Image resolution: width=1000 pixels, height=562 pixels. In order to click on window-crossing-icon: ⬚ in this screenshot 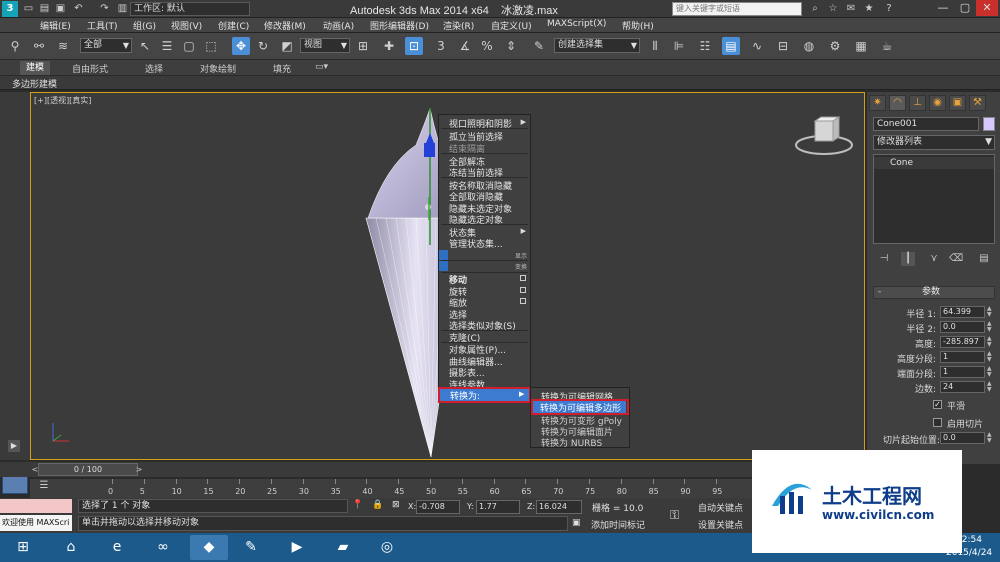, I will do `click(211, 46)`.